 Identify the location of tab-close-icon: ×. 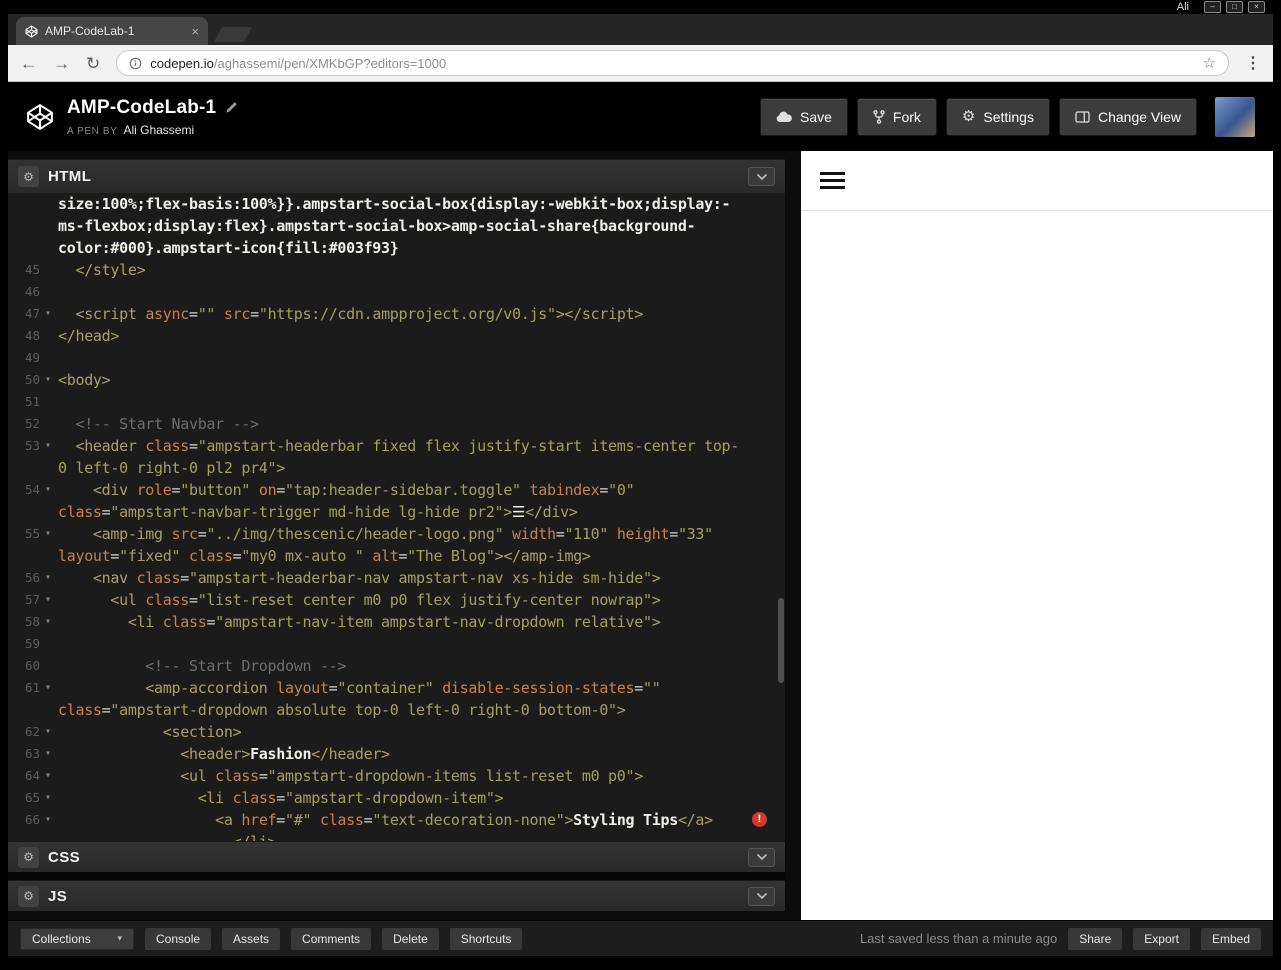
(195, 31).